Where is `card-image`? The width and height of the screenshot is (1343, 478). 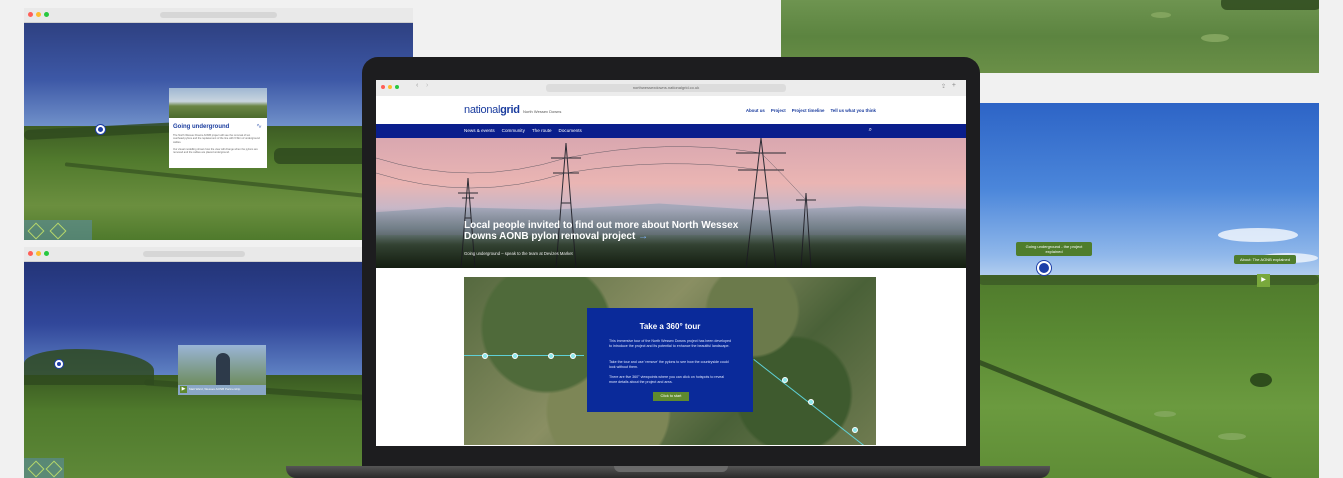
card-image is located at coordinates (218, 103).